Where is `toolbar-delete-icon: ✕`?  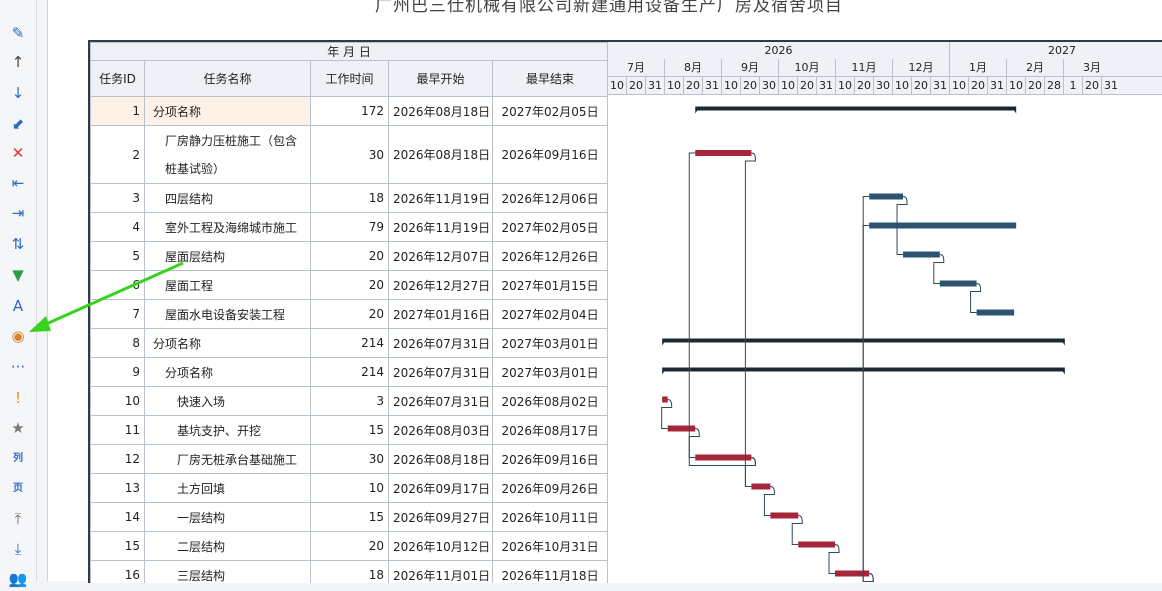 toolbar-delete-icon: ✕ is located at coordinates (18, 153).